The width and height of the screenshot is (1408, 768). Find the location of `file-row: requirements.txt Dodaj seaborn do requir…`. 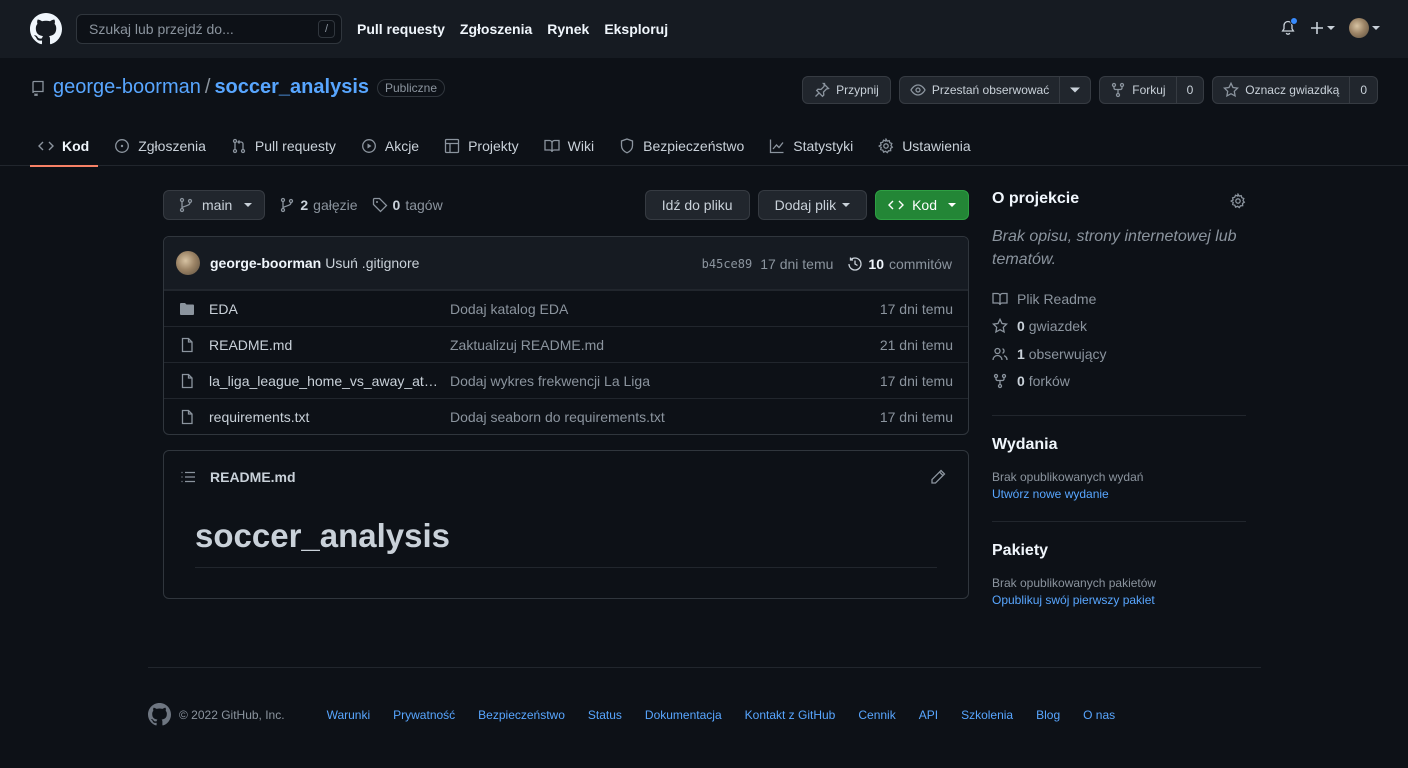

file-row: requirements.txt Dodaj seaborn do requir… is located at coordinates (566, 416).